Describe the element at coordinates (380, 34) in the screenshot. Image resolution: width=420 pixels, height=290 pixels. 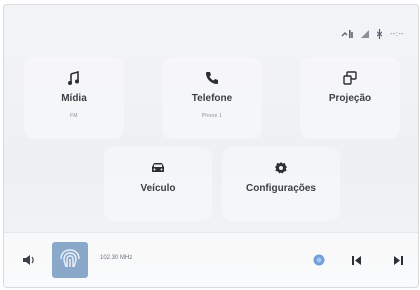
I see `bluetooth-icon` at that location.